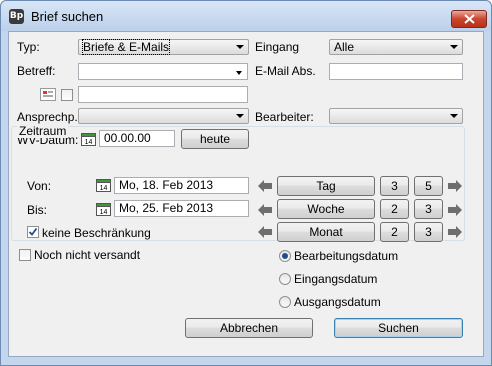  I want to click on tag-b-button: 5, so click(428, 186).